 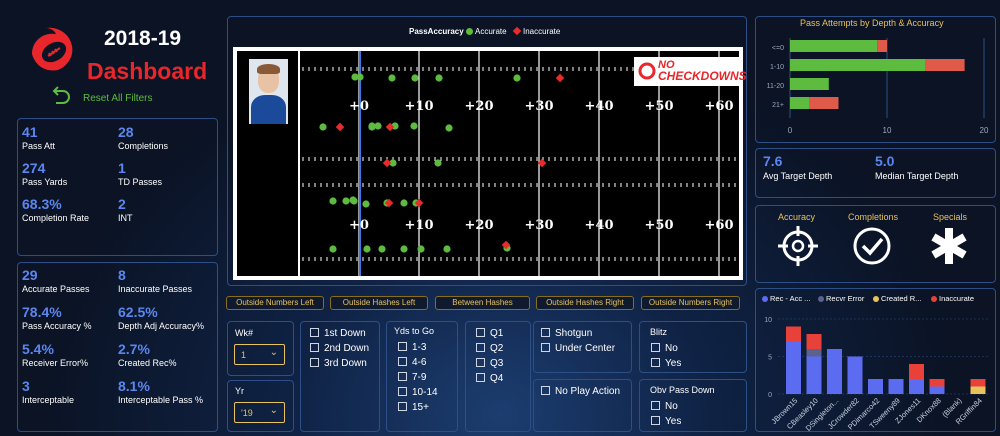 I want to click on accuracy-label: Accuracy, so click(x=797, y=217).